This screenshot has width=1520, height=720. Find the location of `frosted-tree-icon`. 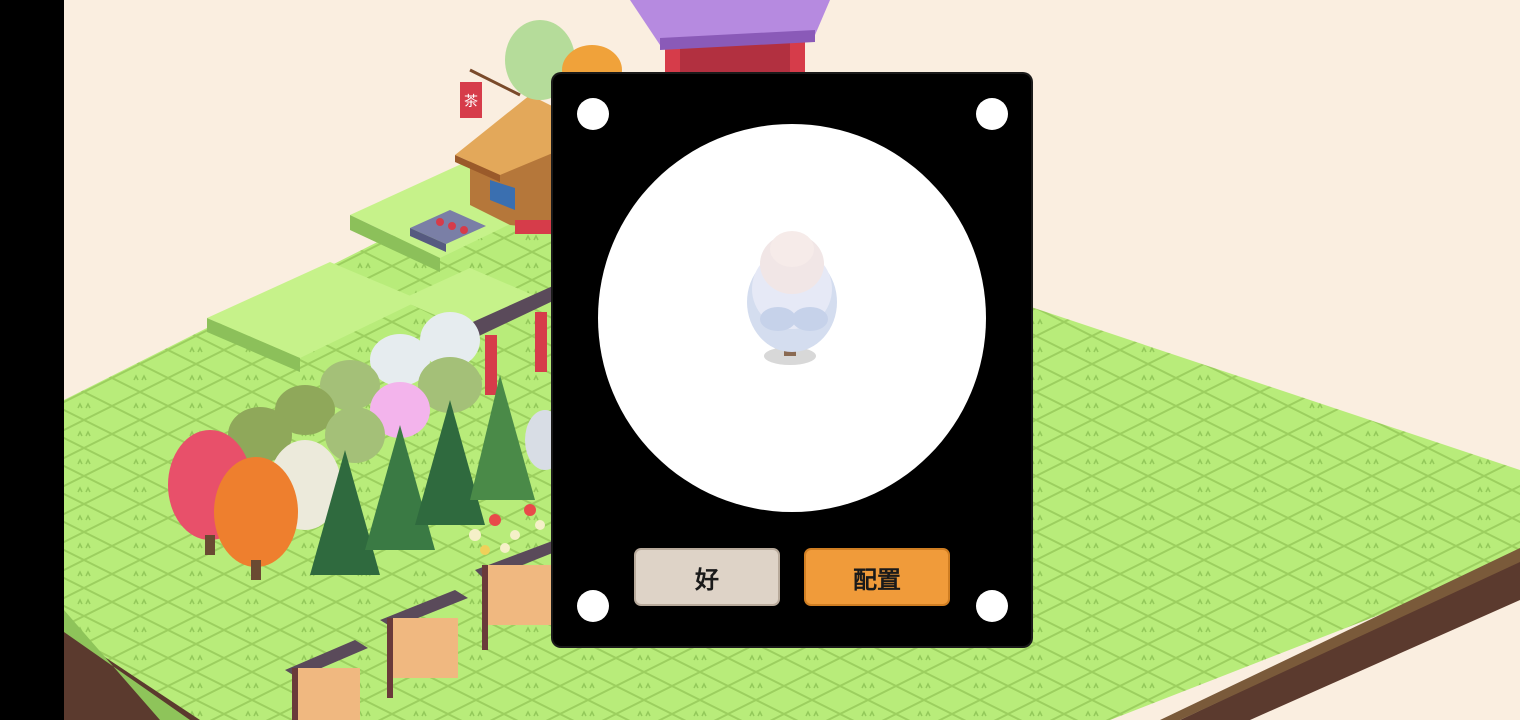

frosted-tree-icon is located at coordinates (792, 298).